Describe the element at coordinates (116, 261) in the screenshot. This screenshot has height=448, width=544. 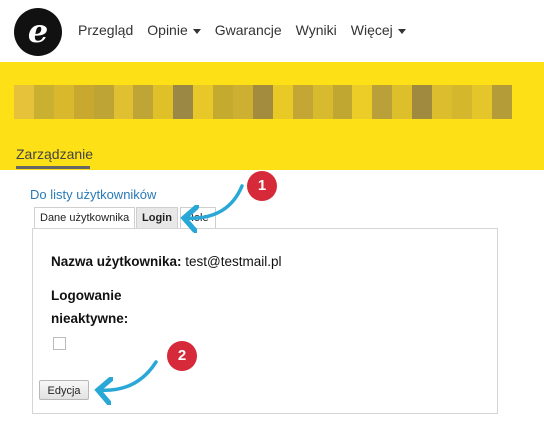
I see `username-label: Nazwa użytkownika:` at that location.